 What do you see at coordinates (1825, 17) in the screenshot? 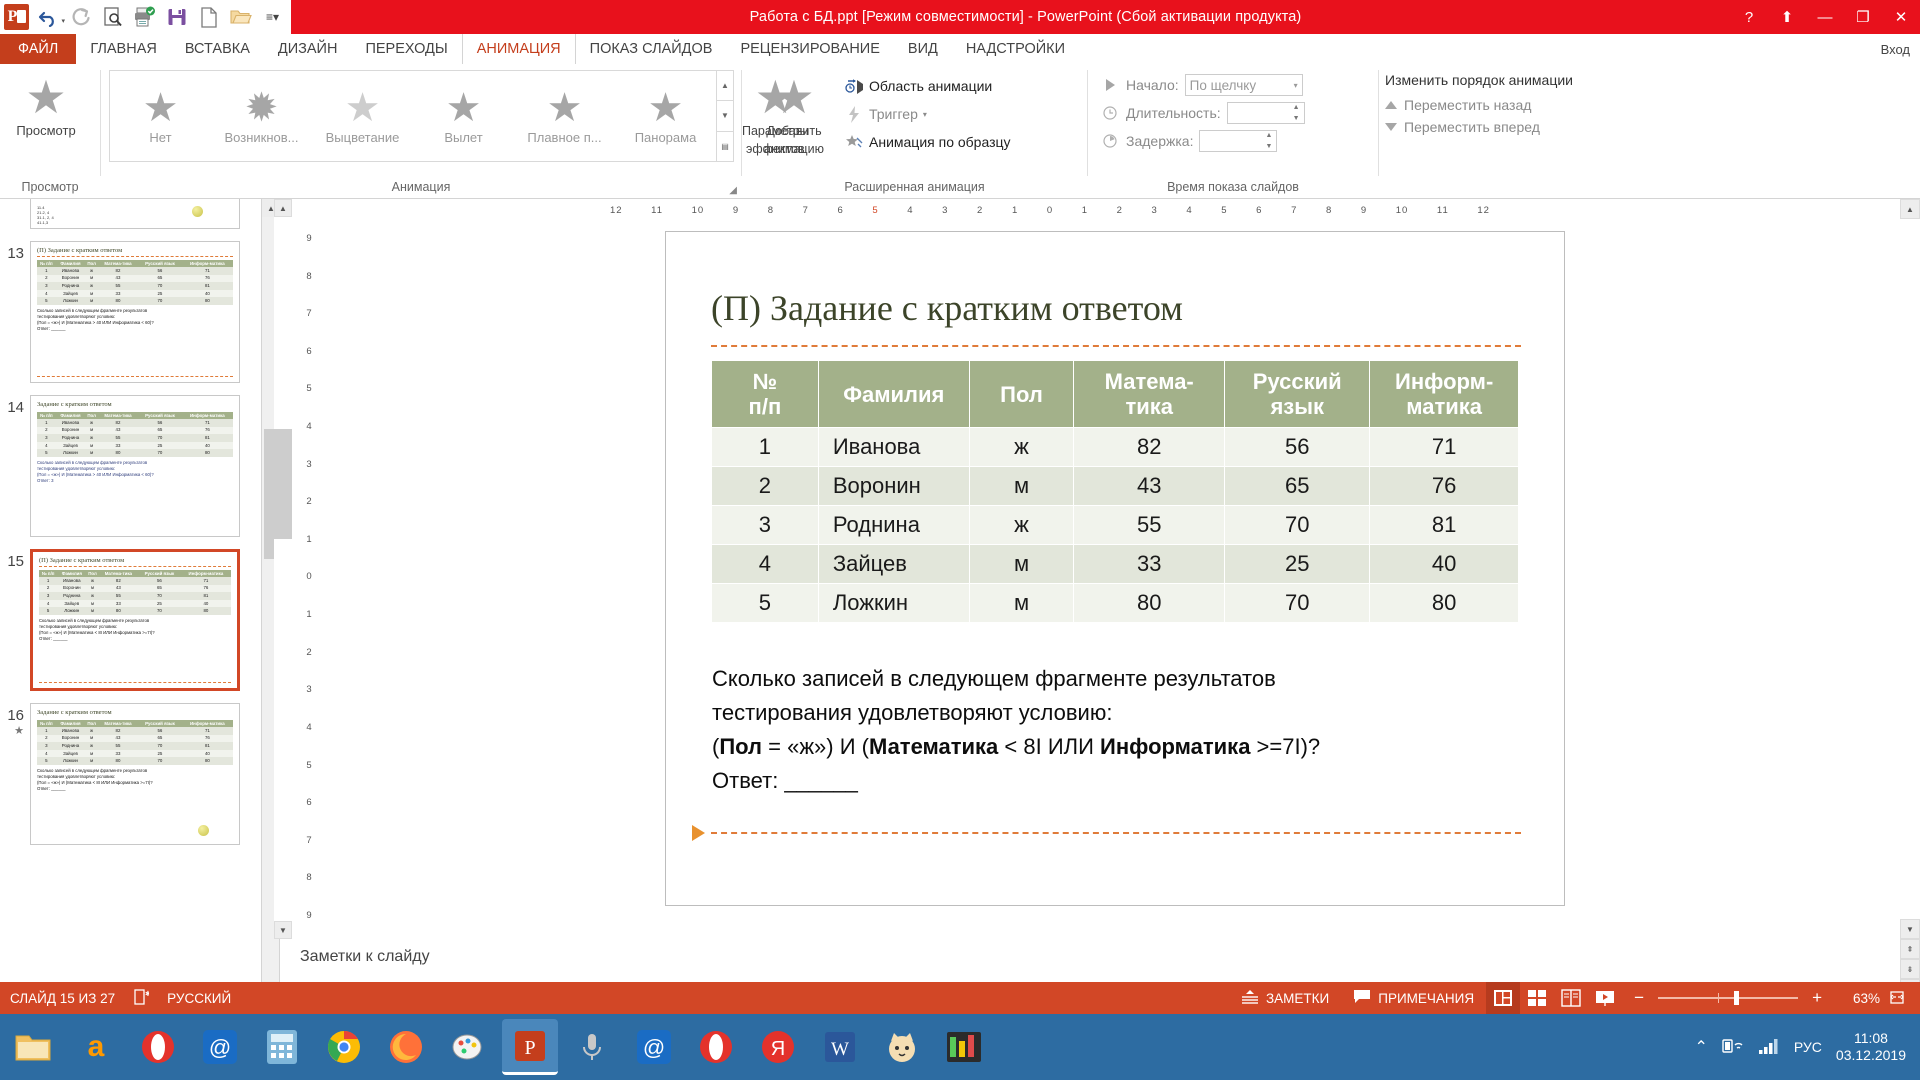
I see `minimize-button: —` at bounding box center [1825, 17].